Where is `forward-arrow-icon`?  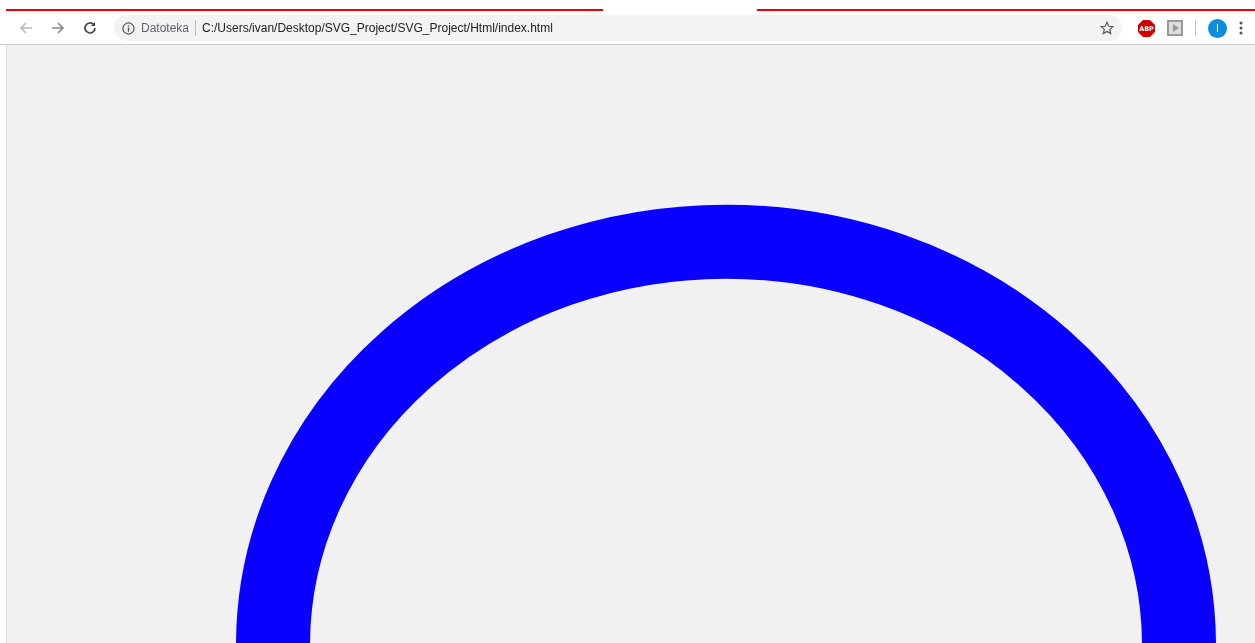 forward-arrow-icon is located at coordinates (58, 28).